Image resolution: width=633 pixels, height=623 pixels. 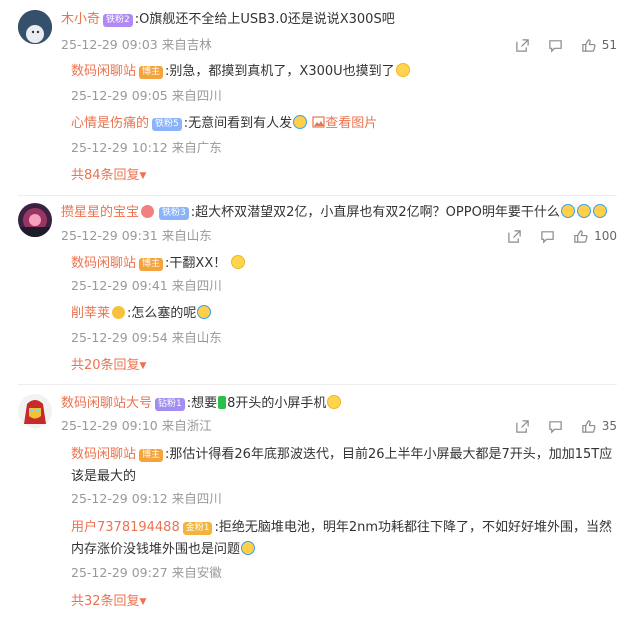 What do you see at coordinates (109, 425) in the screenshot?
I see `comment-time: 25-12-29 09:10` at bounding box center [109, 425].